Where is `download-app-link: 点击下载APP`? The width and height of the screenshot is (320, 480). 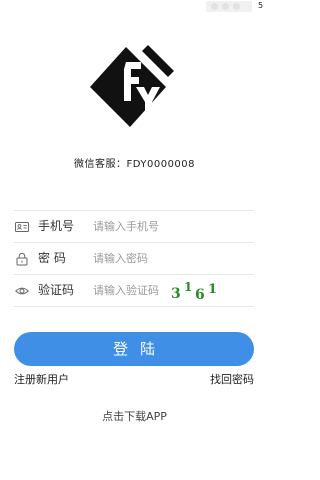 download-app-link: 点击下载APP is located at coordinates (134, 417).